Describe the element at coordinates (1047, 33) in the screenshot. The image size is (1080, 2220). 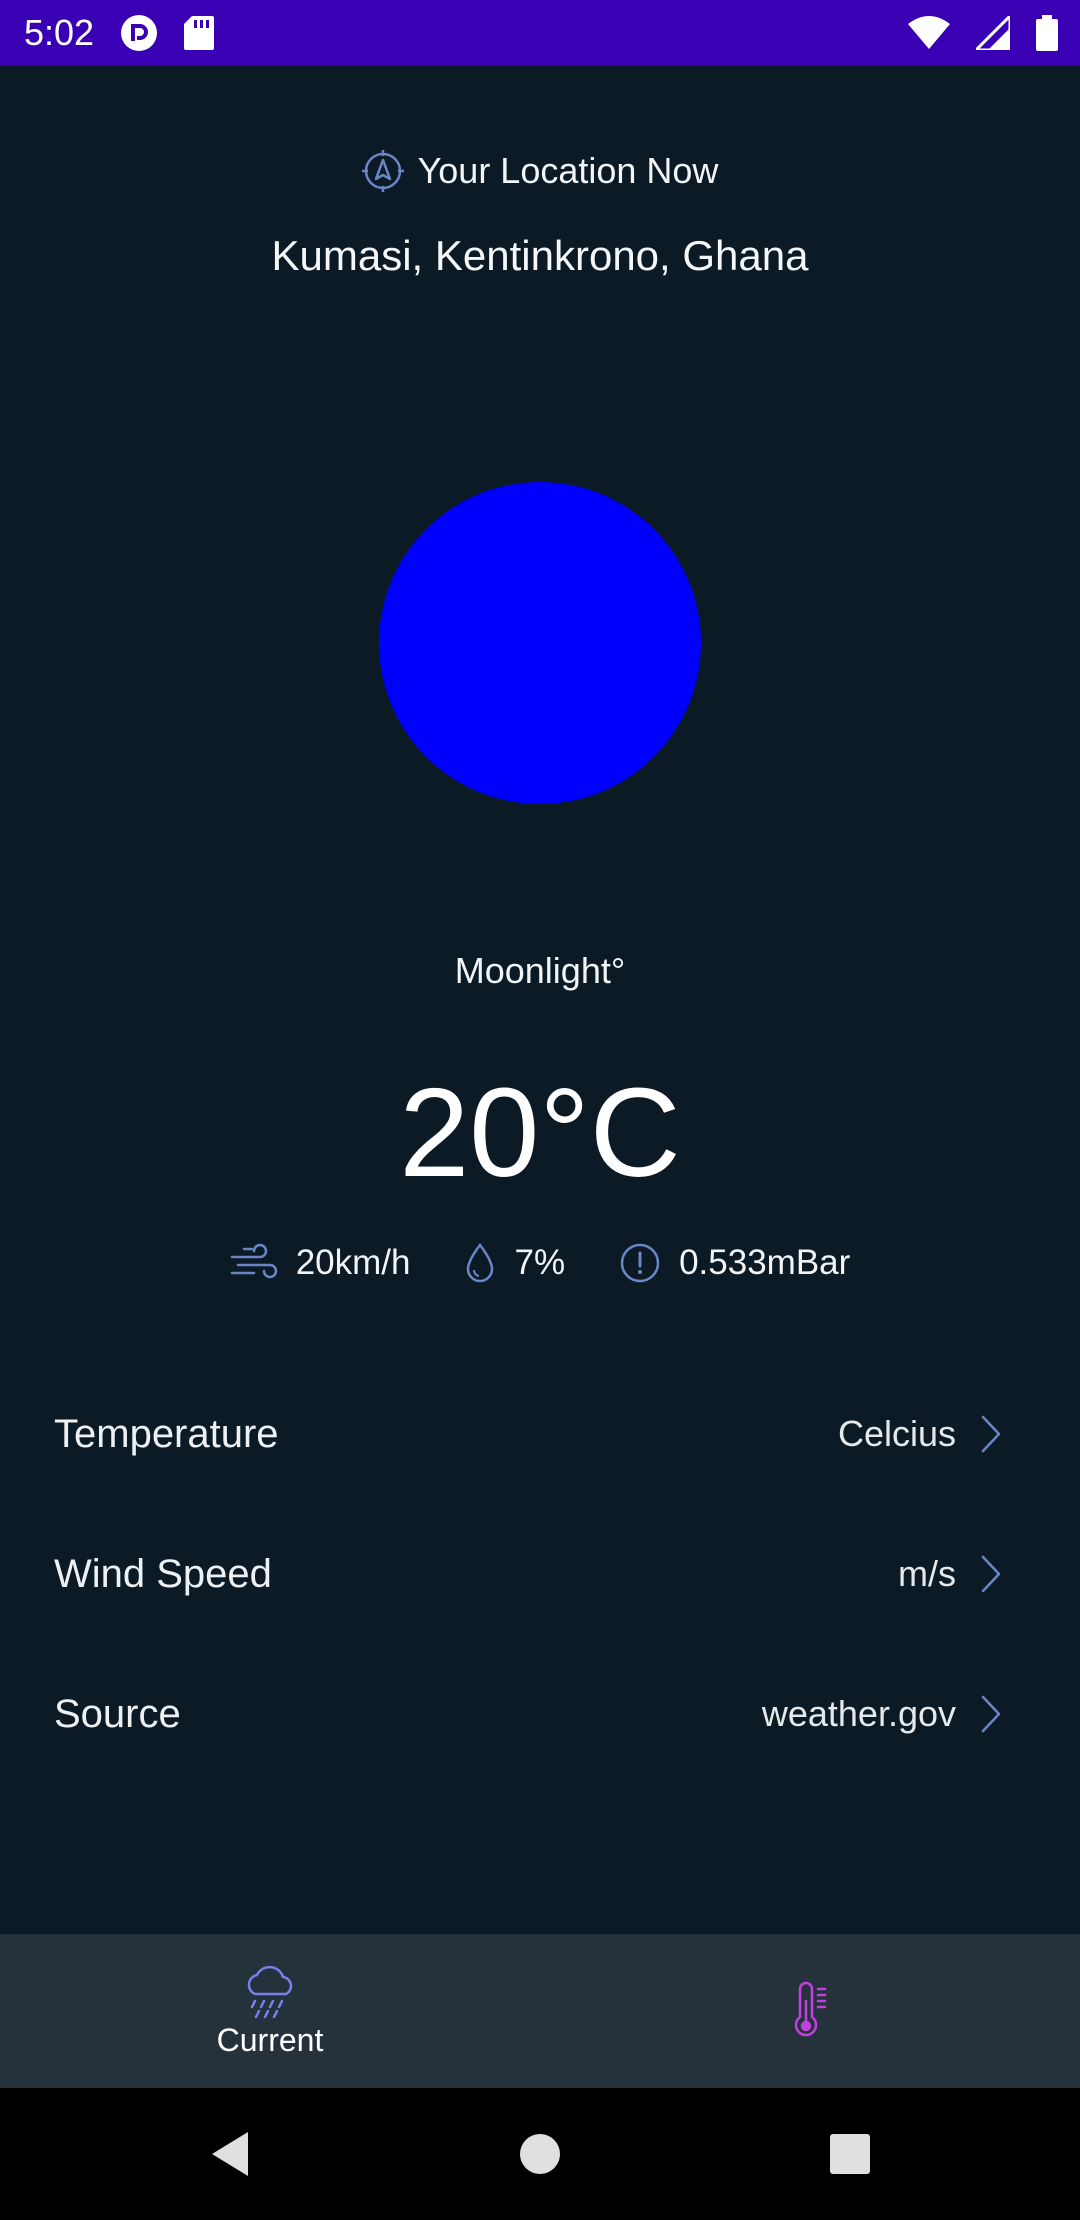
I see `battery-icon` at that location.